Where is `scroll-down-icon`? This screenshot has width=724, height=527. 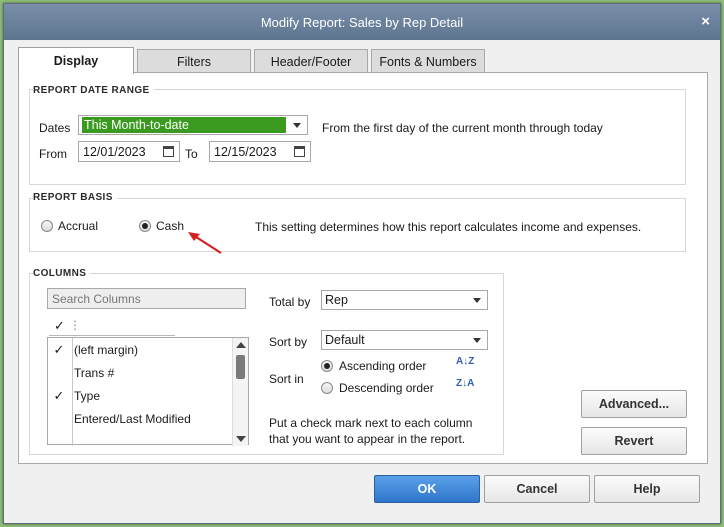
scroll-down-icon is located at coordinates (241, 439).